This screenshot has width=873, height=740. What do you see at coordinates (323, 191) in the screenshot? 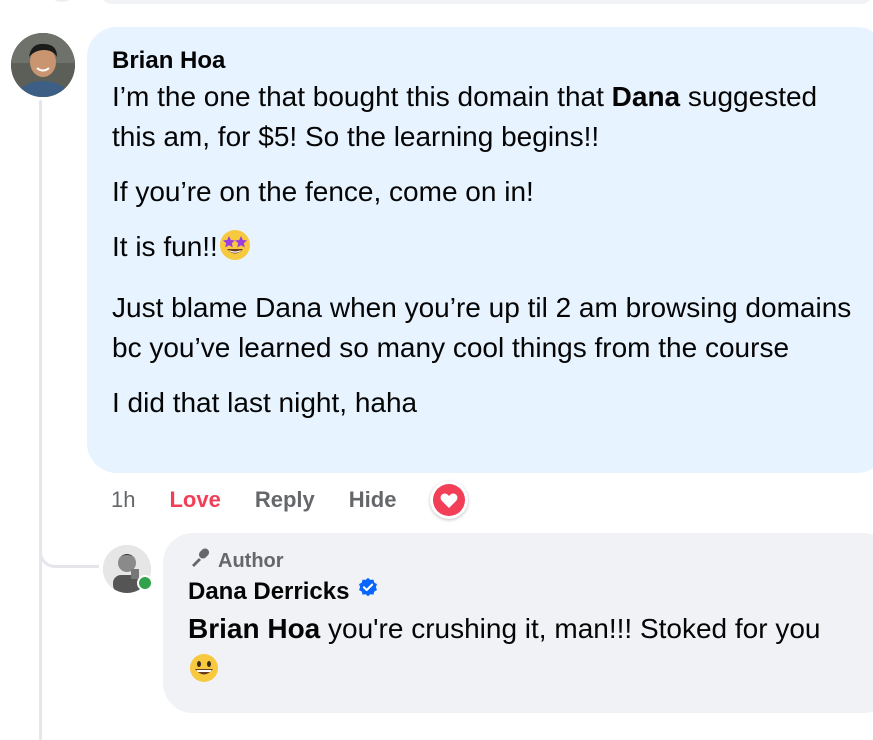
I see `comment-paragraph-2: If you’re on the fence, come on in!` at bounding box center [323, 191].